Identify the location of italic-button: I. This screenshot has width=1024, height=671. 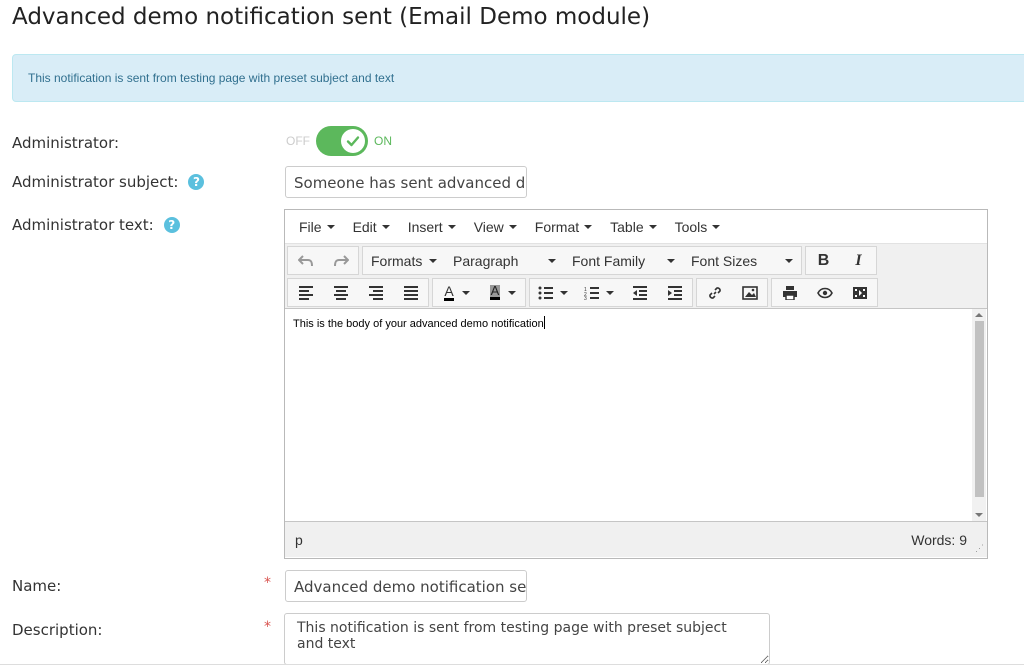
(858, 260).